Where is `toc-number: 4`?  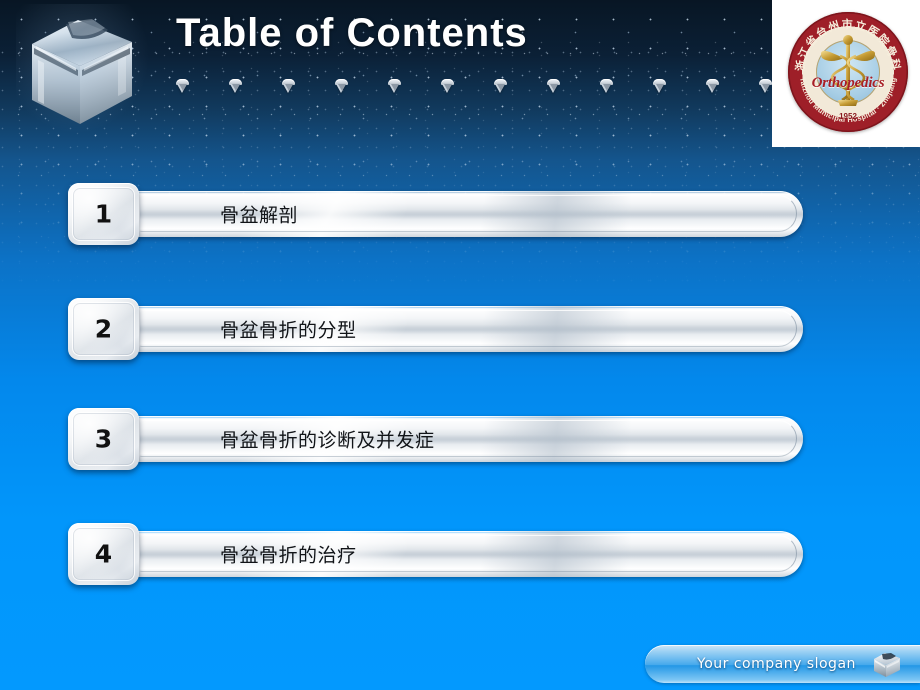
toc-number: 4 is located at coordinates (103, 554).